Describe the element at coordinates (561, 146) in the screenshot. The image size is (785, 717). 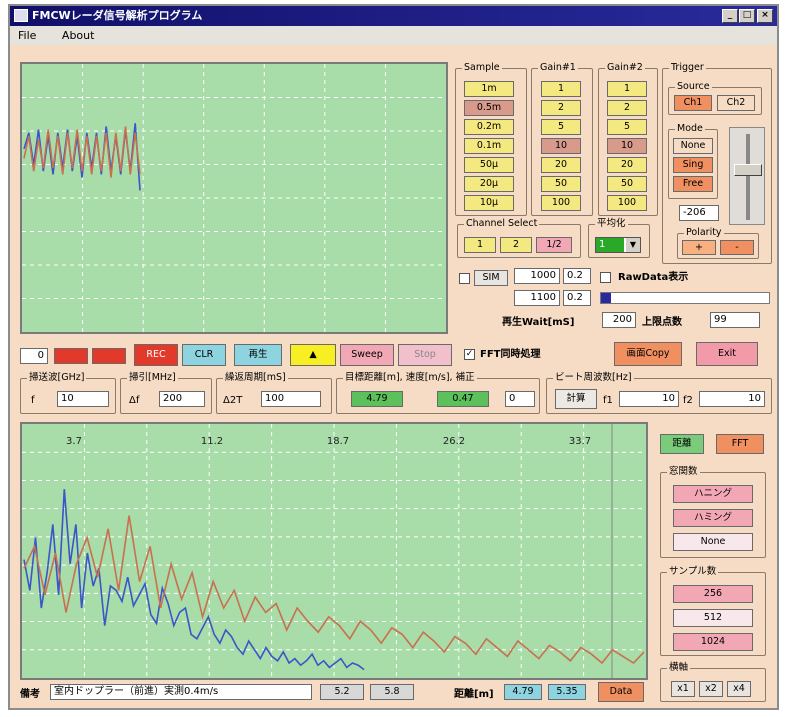
I see `gain1-option-3-button: 10` at that location.